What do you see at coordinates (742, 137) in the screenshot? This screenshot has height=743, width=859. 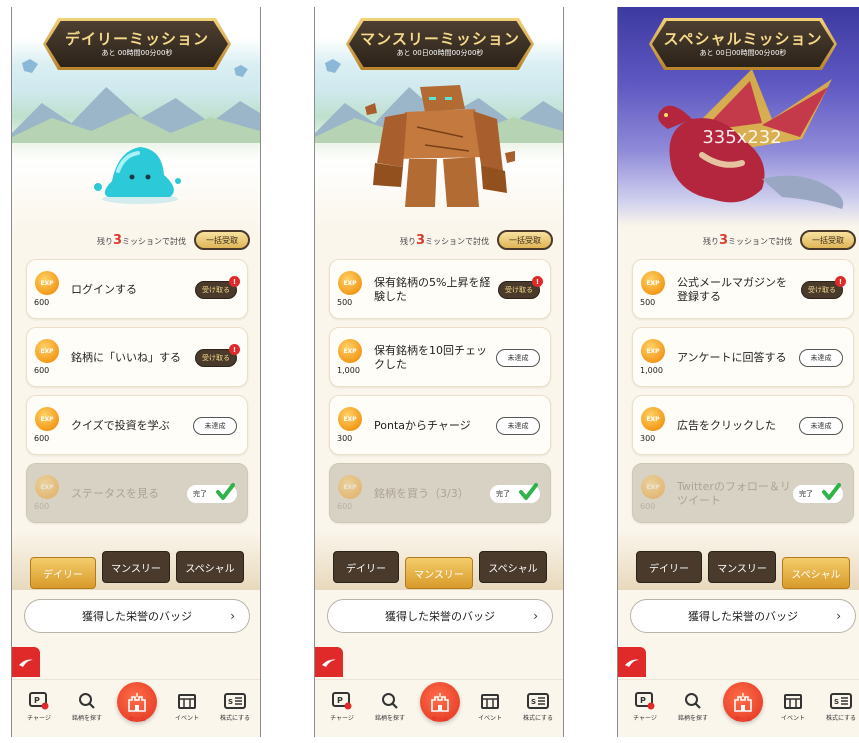 I see `image-placeholder-label: 335x232` at bounding box center [742, 137].